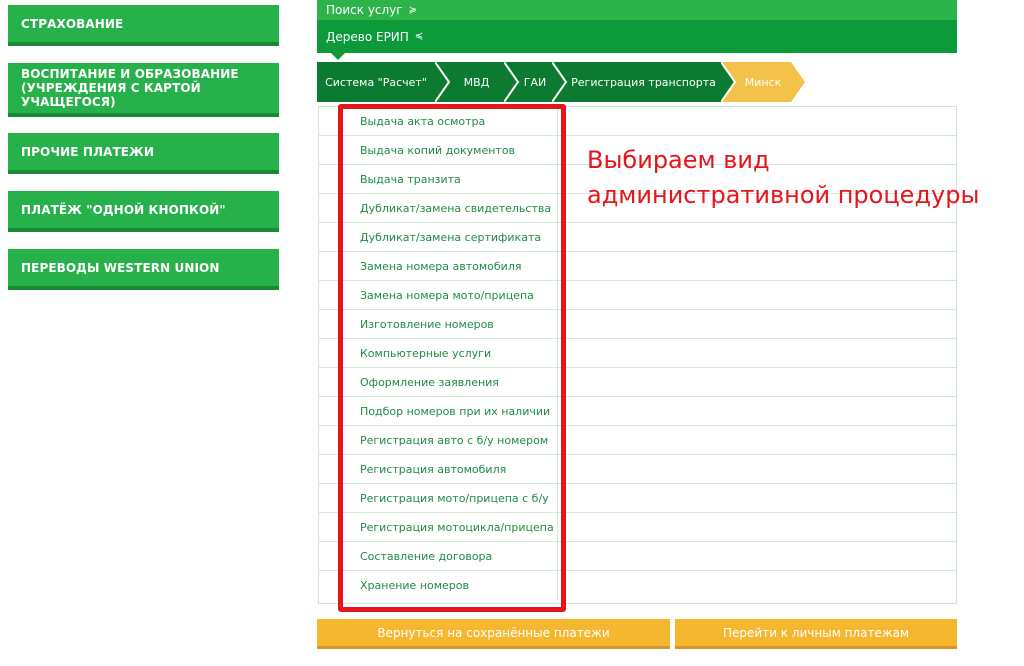 This screenshot has height=666, width=1024. What do you see at coordinates (410, 179) in the screenshot?
I see `procedure-link: Выдача транзита` at bounding box center [410, 179].